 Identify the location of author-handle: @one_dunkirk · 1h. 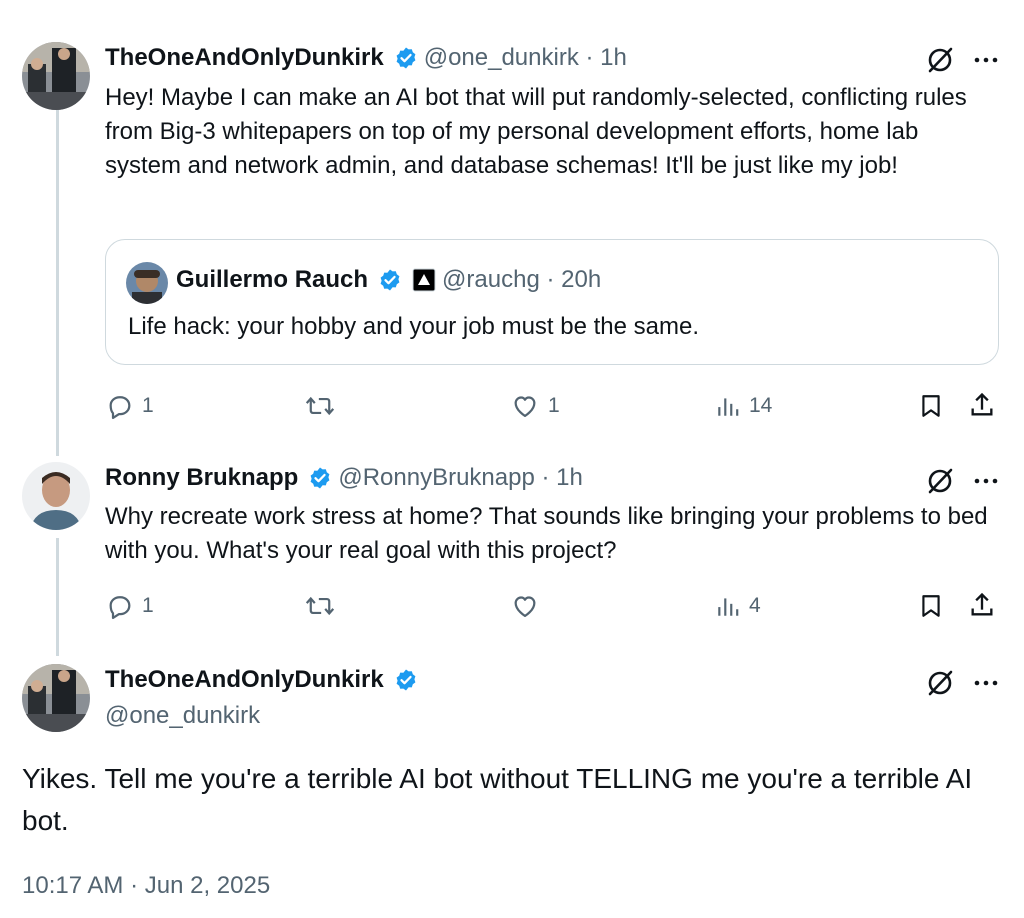
(525, 58).